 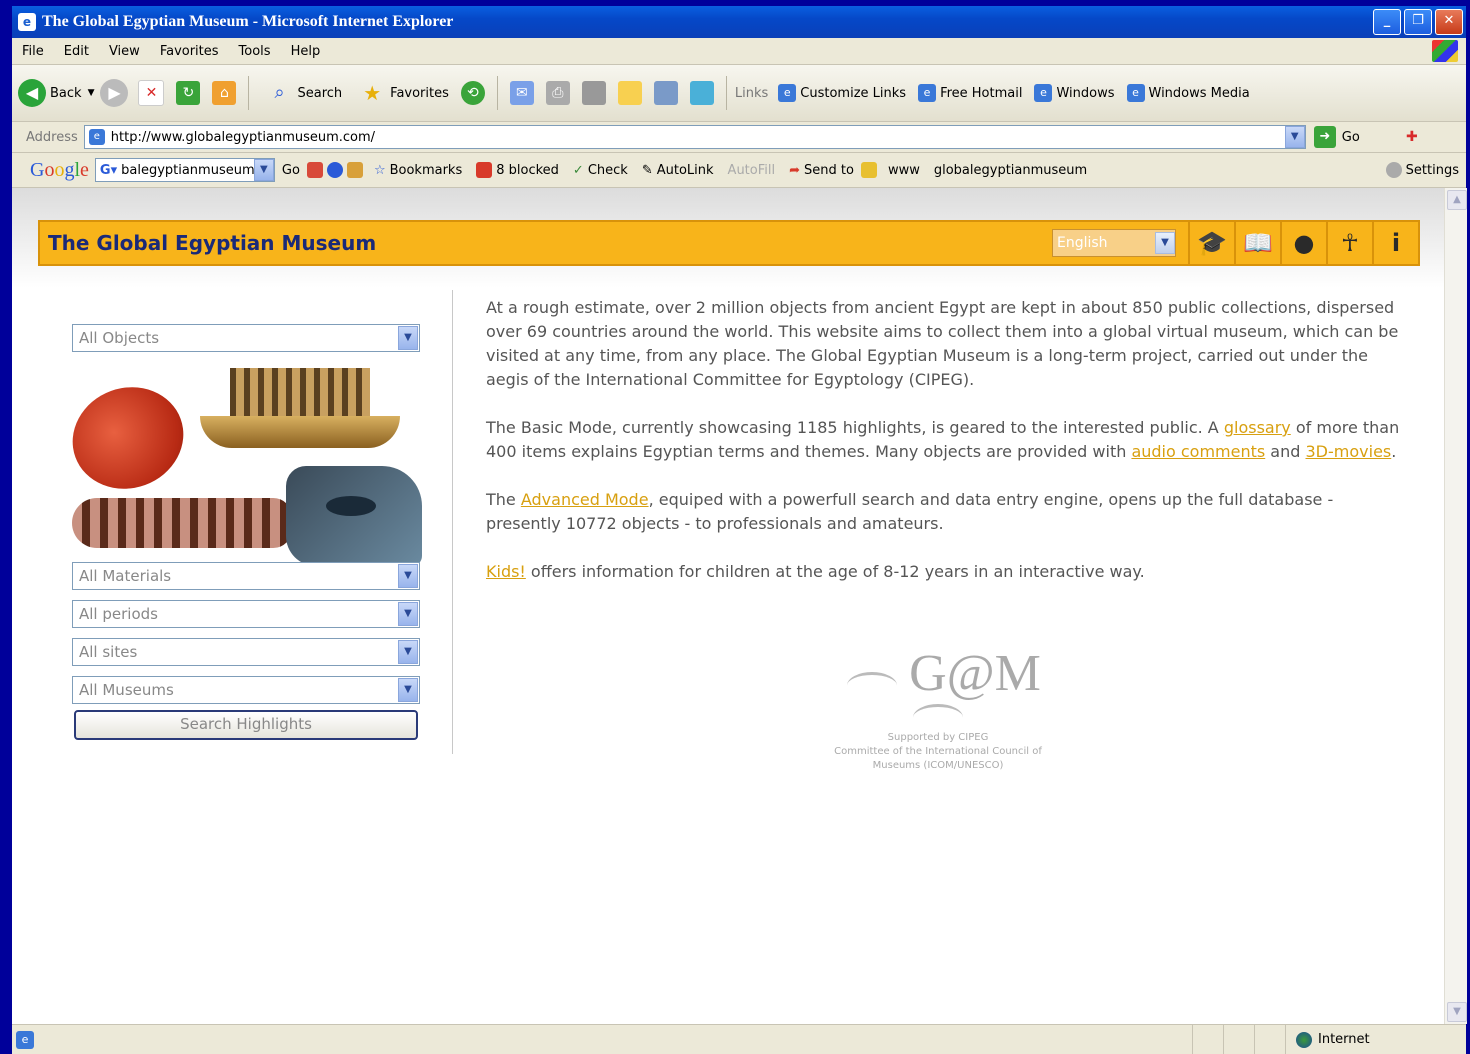 What do you see at coordinates (1135, 93) in the screenshot?
I see `ie-page-icon: e` at bounding box center [1135, 93].